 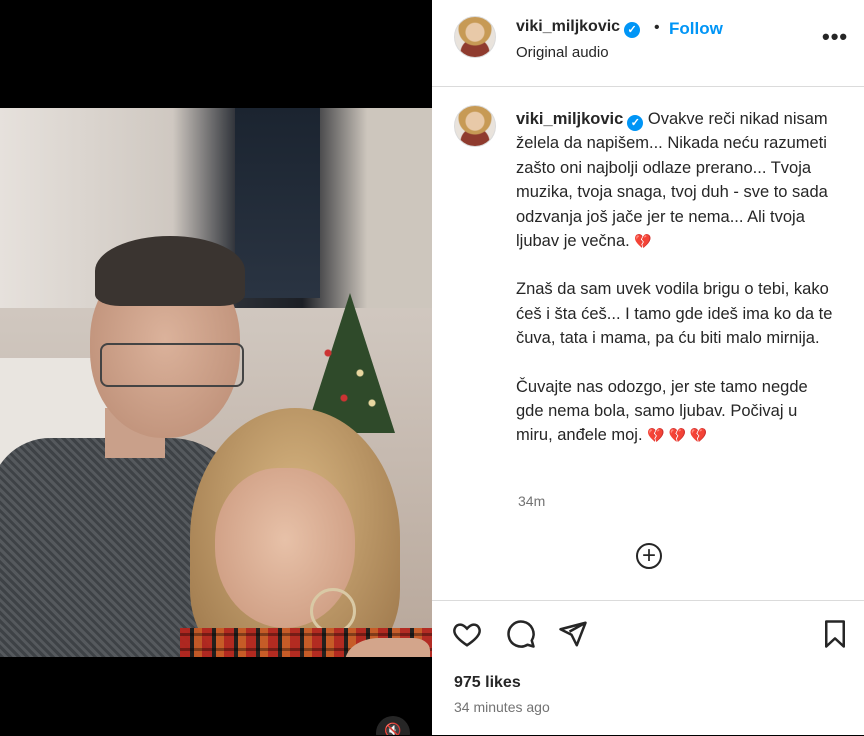 I want to click on muted-speaker-icon: 🔇, so click(x=393, y=728).